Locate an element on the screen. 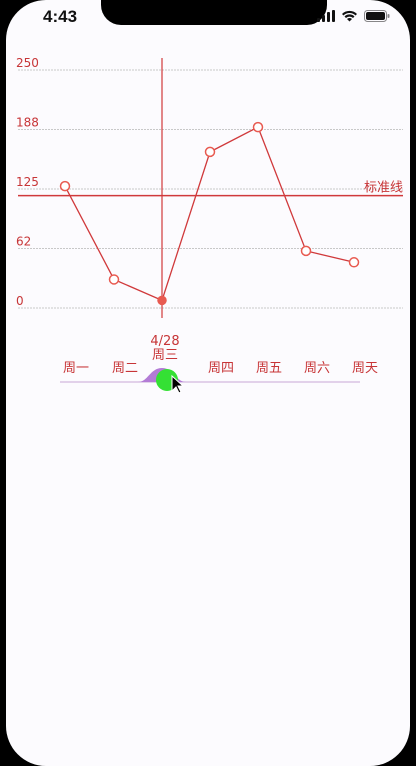  x-tick-label: 周四 is located at coordinates (221, 368).